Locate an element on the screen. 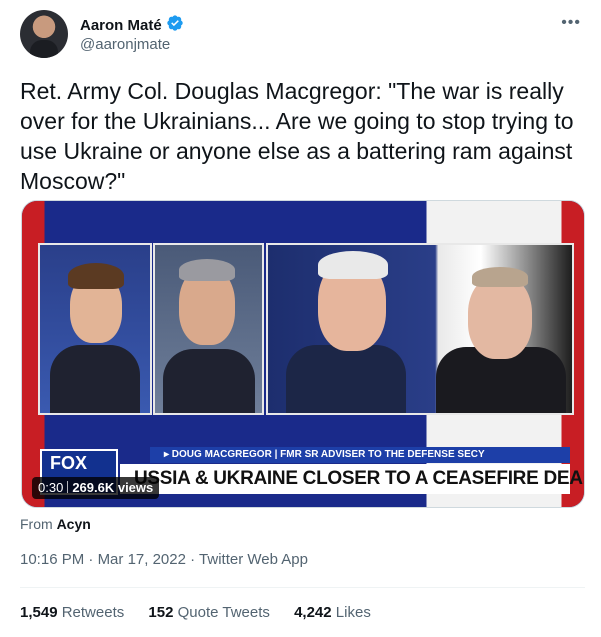  media-source: From Acyn is located at coordinates (55, 524).